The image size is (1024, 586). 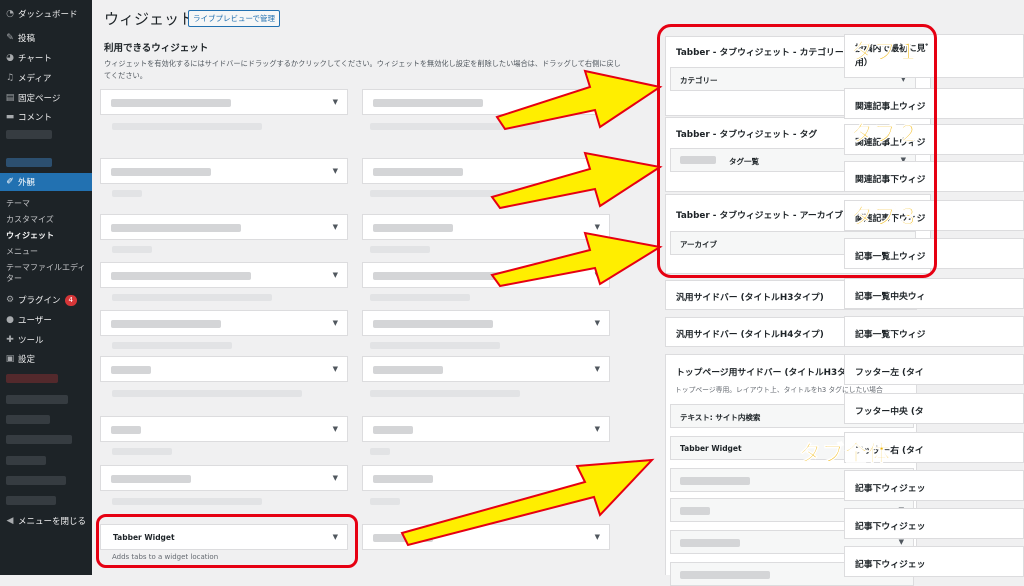 What do you see at coordinates (576, 259) in the screenshot?
I see `arrow-to-tab3` at bounding box center [576, 259].